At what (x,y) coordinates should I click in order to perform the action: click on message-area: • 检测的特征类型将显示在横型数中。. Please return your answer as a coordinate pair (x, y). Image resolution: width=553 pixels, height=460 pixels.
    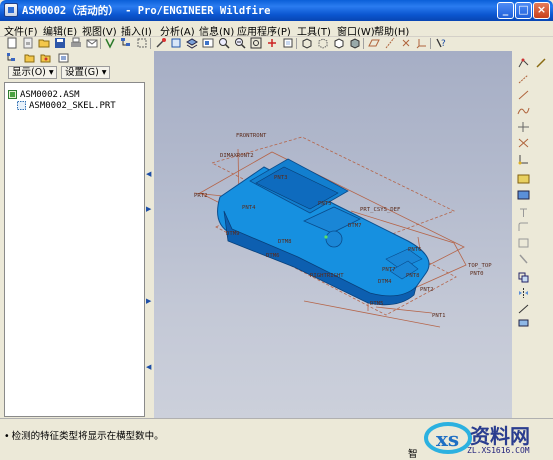
    Looking at the image, I should click on (84, 435).